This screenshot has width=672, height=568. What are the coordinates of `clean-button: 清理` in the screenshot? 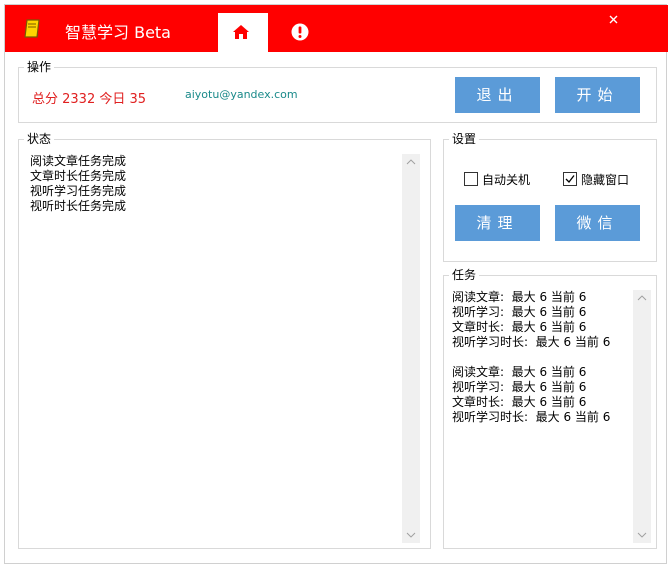 It's located at (497, 223).